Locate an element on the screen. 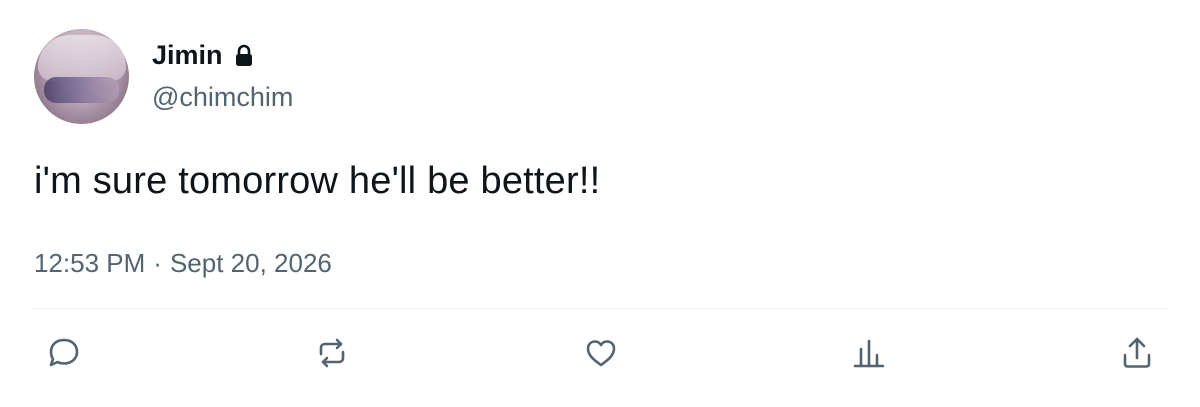  author-display-name: Jimin is located at coordinates (187, 55).